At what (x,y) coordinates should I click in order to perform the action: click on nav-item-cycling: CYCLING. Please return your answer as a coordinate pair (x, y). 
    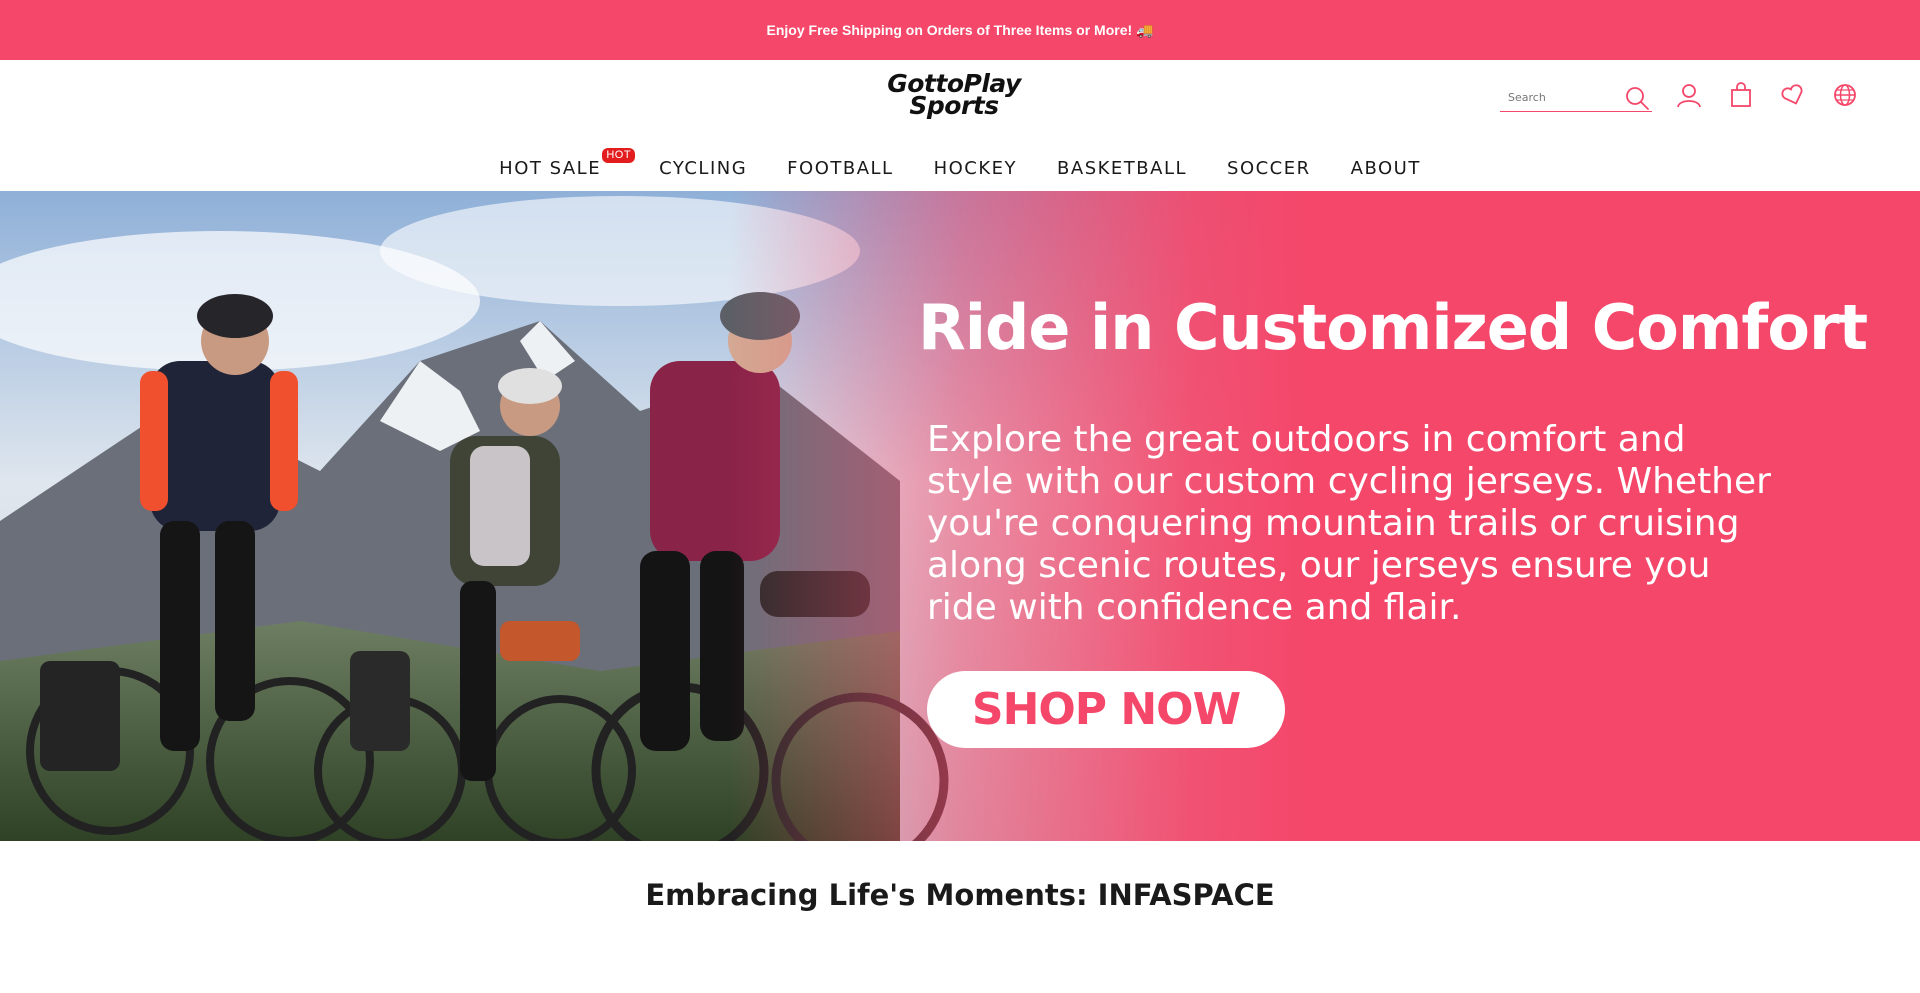
    Looking at the image, I should click on (703, 168).